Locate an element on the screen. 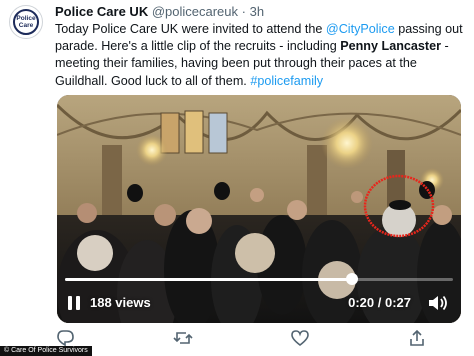  reply-icon is located at coordinates (65, 338).